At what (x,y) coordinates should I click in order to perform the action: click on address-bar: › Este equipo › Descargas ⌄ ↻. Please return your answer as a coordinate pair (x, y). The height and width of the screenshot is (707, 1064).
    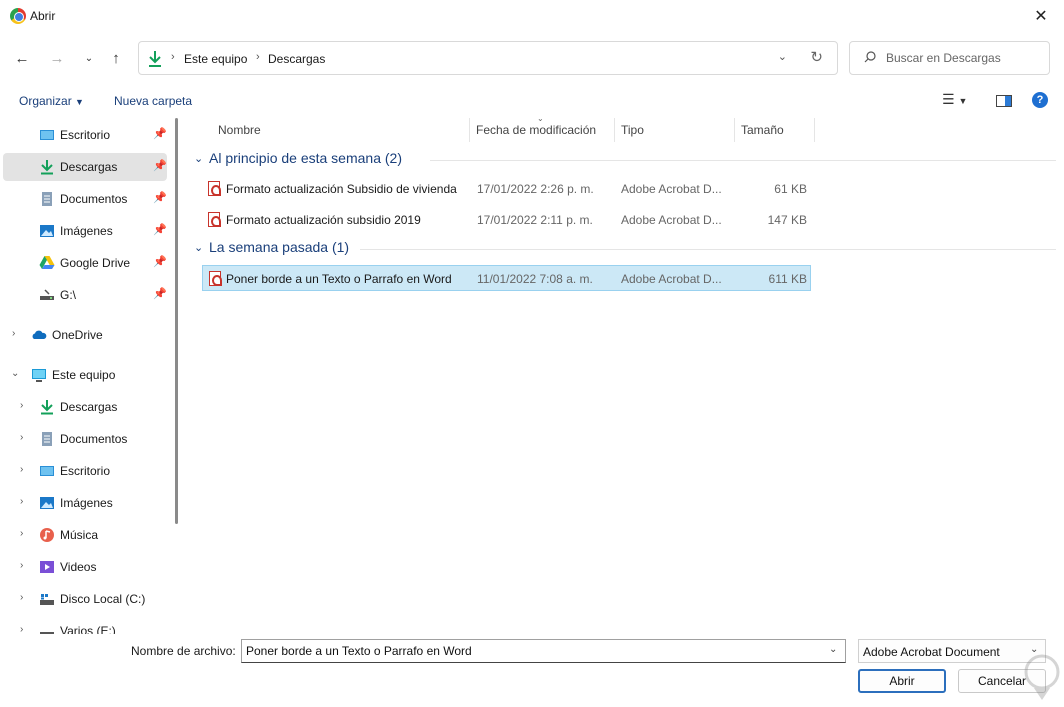
    Looking at the image, I should click on (488, 58).